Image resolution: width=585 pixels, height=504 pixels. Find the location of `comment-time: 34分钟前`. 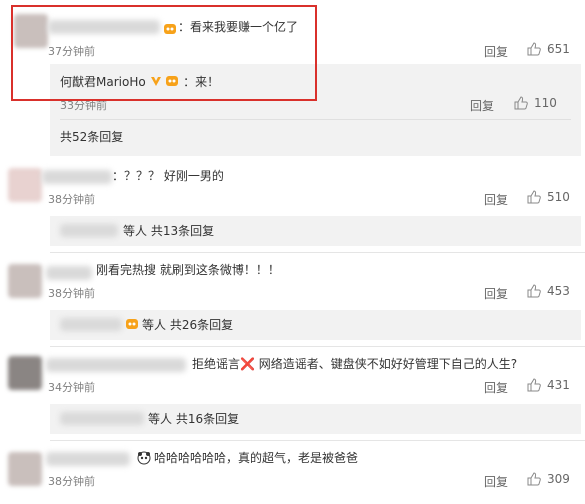

comment-time: 34分钟前 is located at coordinates (71, 387).